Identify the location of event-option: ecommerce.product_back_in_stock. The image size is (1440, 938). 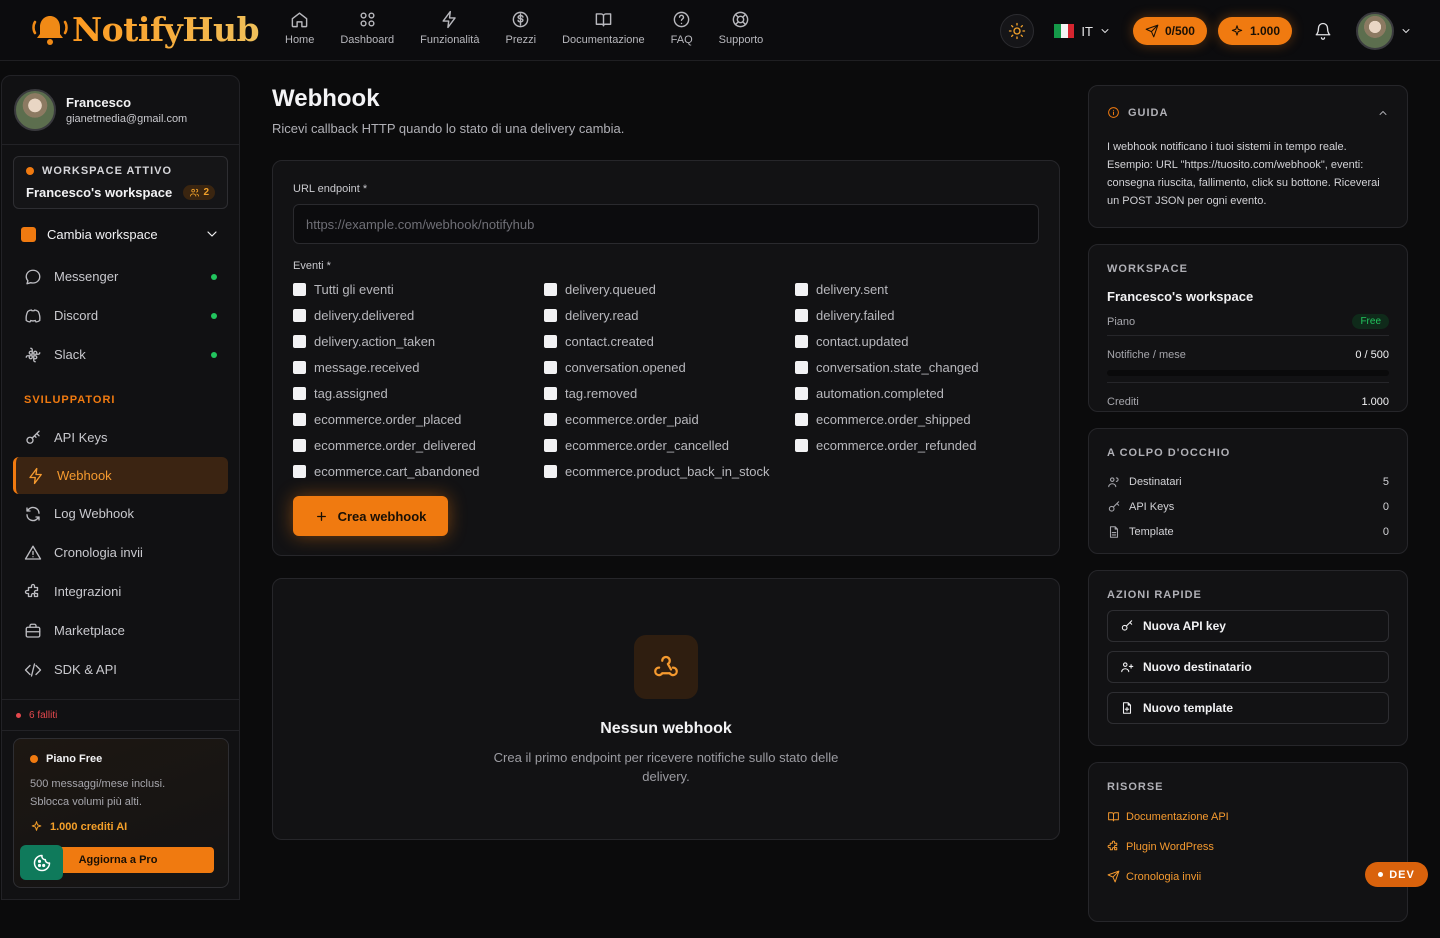
(669, 471).